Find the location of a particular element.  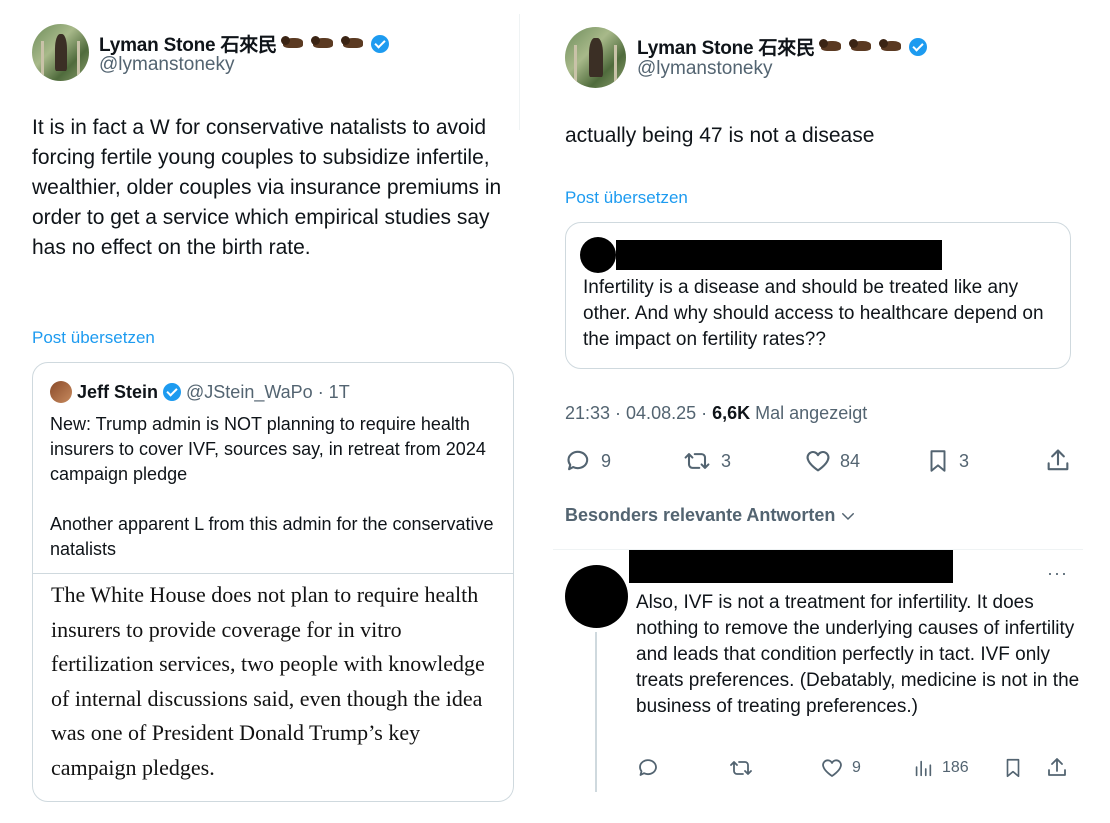

like-button: 9 is located at coordinates (840, 768).